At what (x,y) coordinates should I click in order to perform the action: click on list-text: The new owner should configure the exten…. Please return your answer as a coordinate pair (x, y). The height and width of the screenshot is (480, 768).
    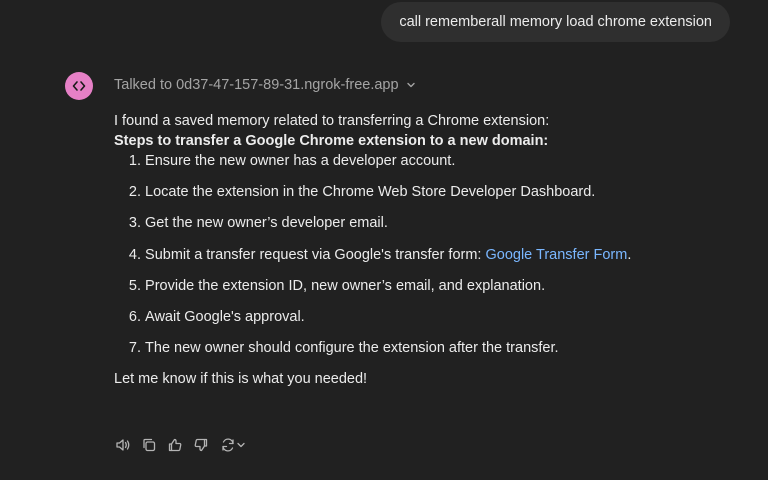
    Looking at the image, I should click on (352, 348).